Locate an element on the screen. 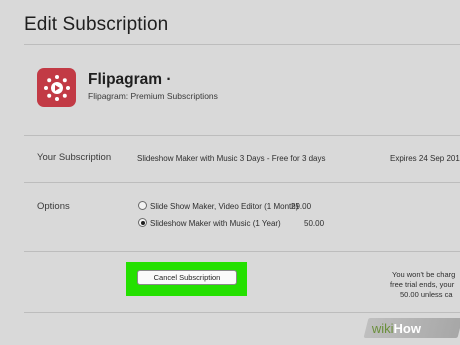 This screenshot has height=345, width=460. options-label: Options is located at coordinates (53, 206).